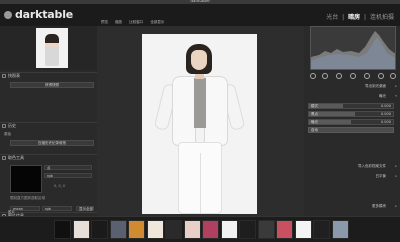 Image resolution: width=400 pixels, height=242 pixels. I want to click on module-label: 导入色彩档案文件, so click(372, 166).